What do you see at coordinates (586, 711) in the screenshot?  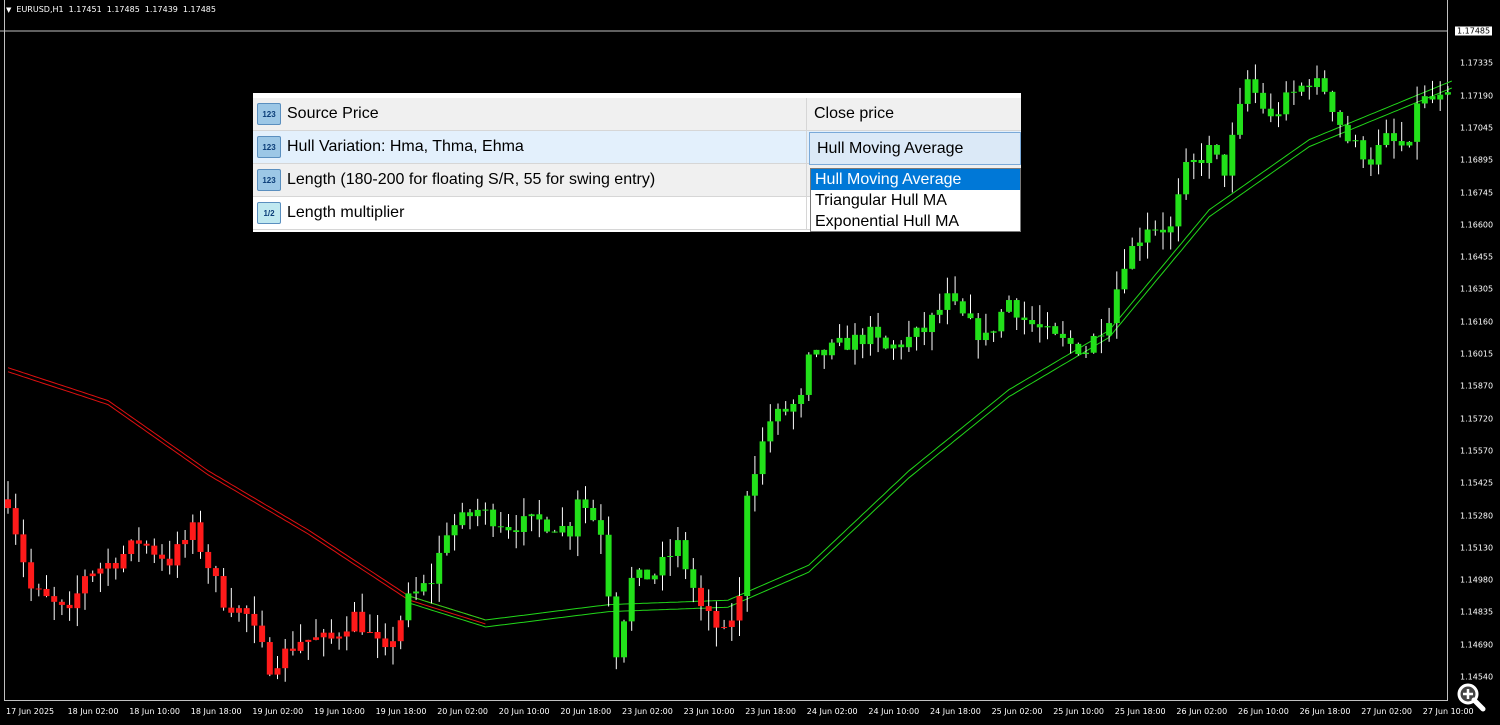 I see `time-label: 20 Jun 18:00` at bounding box center [586, 711].